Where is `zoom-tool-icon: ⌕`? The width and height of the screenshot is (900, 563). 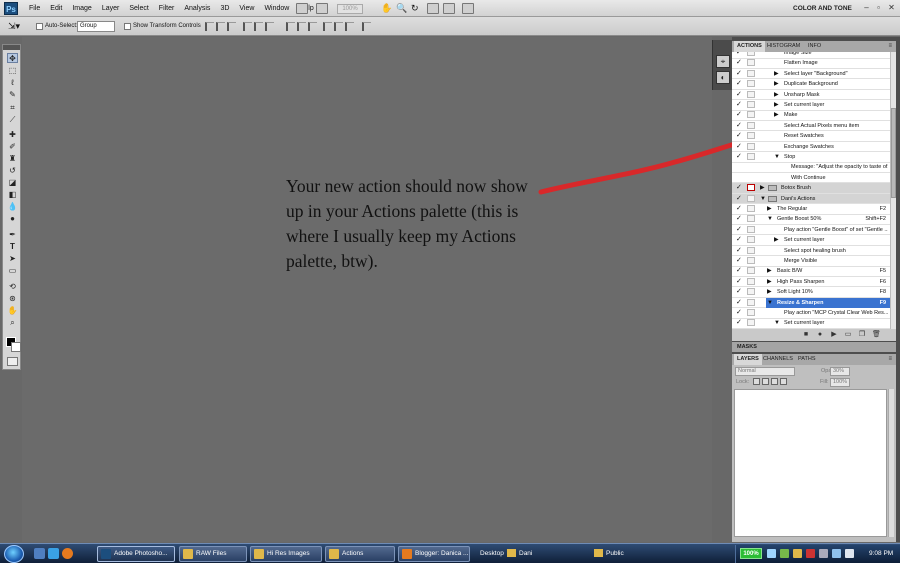 zoom-tool-icon: ⌕ is located at coordinates (12, 323).